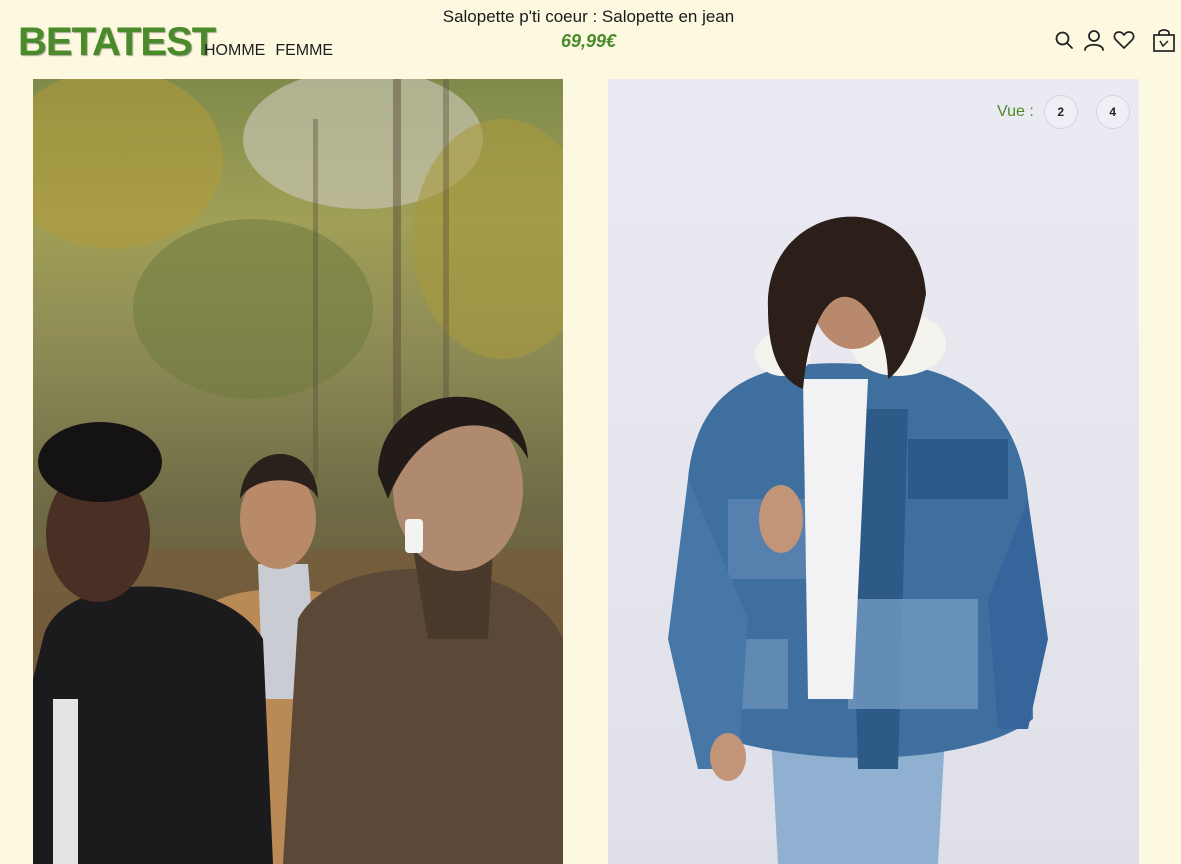 This screenshot has height=864, width=1181. I want to click on view-4-columns-button: 4, so click(1112, 112).